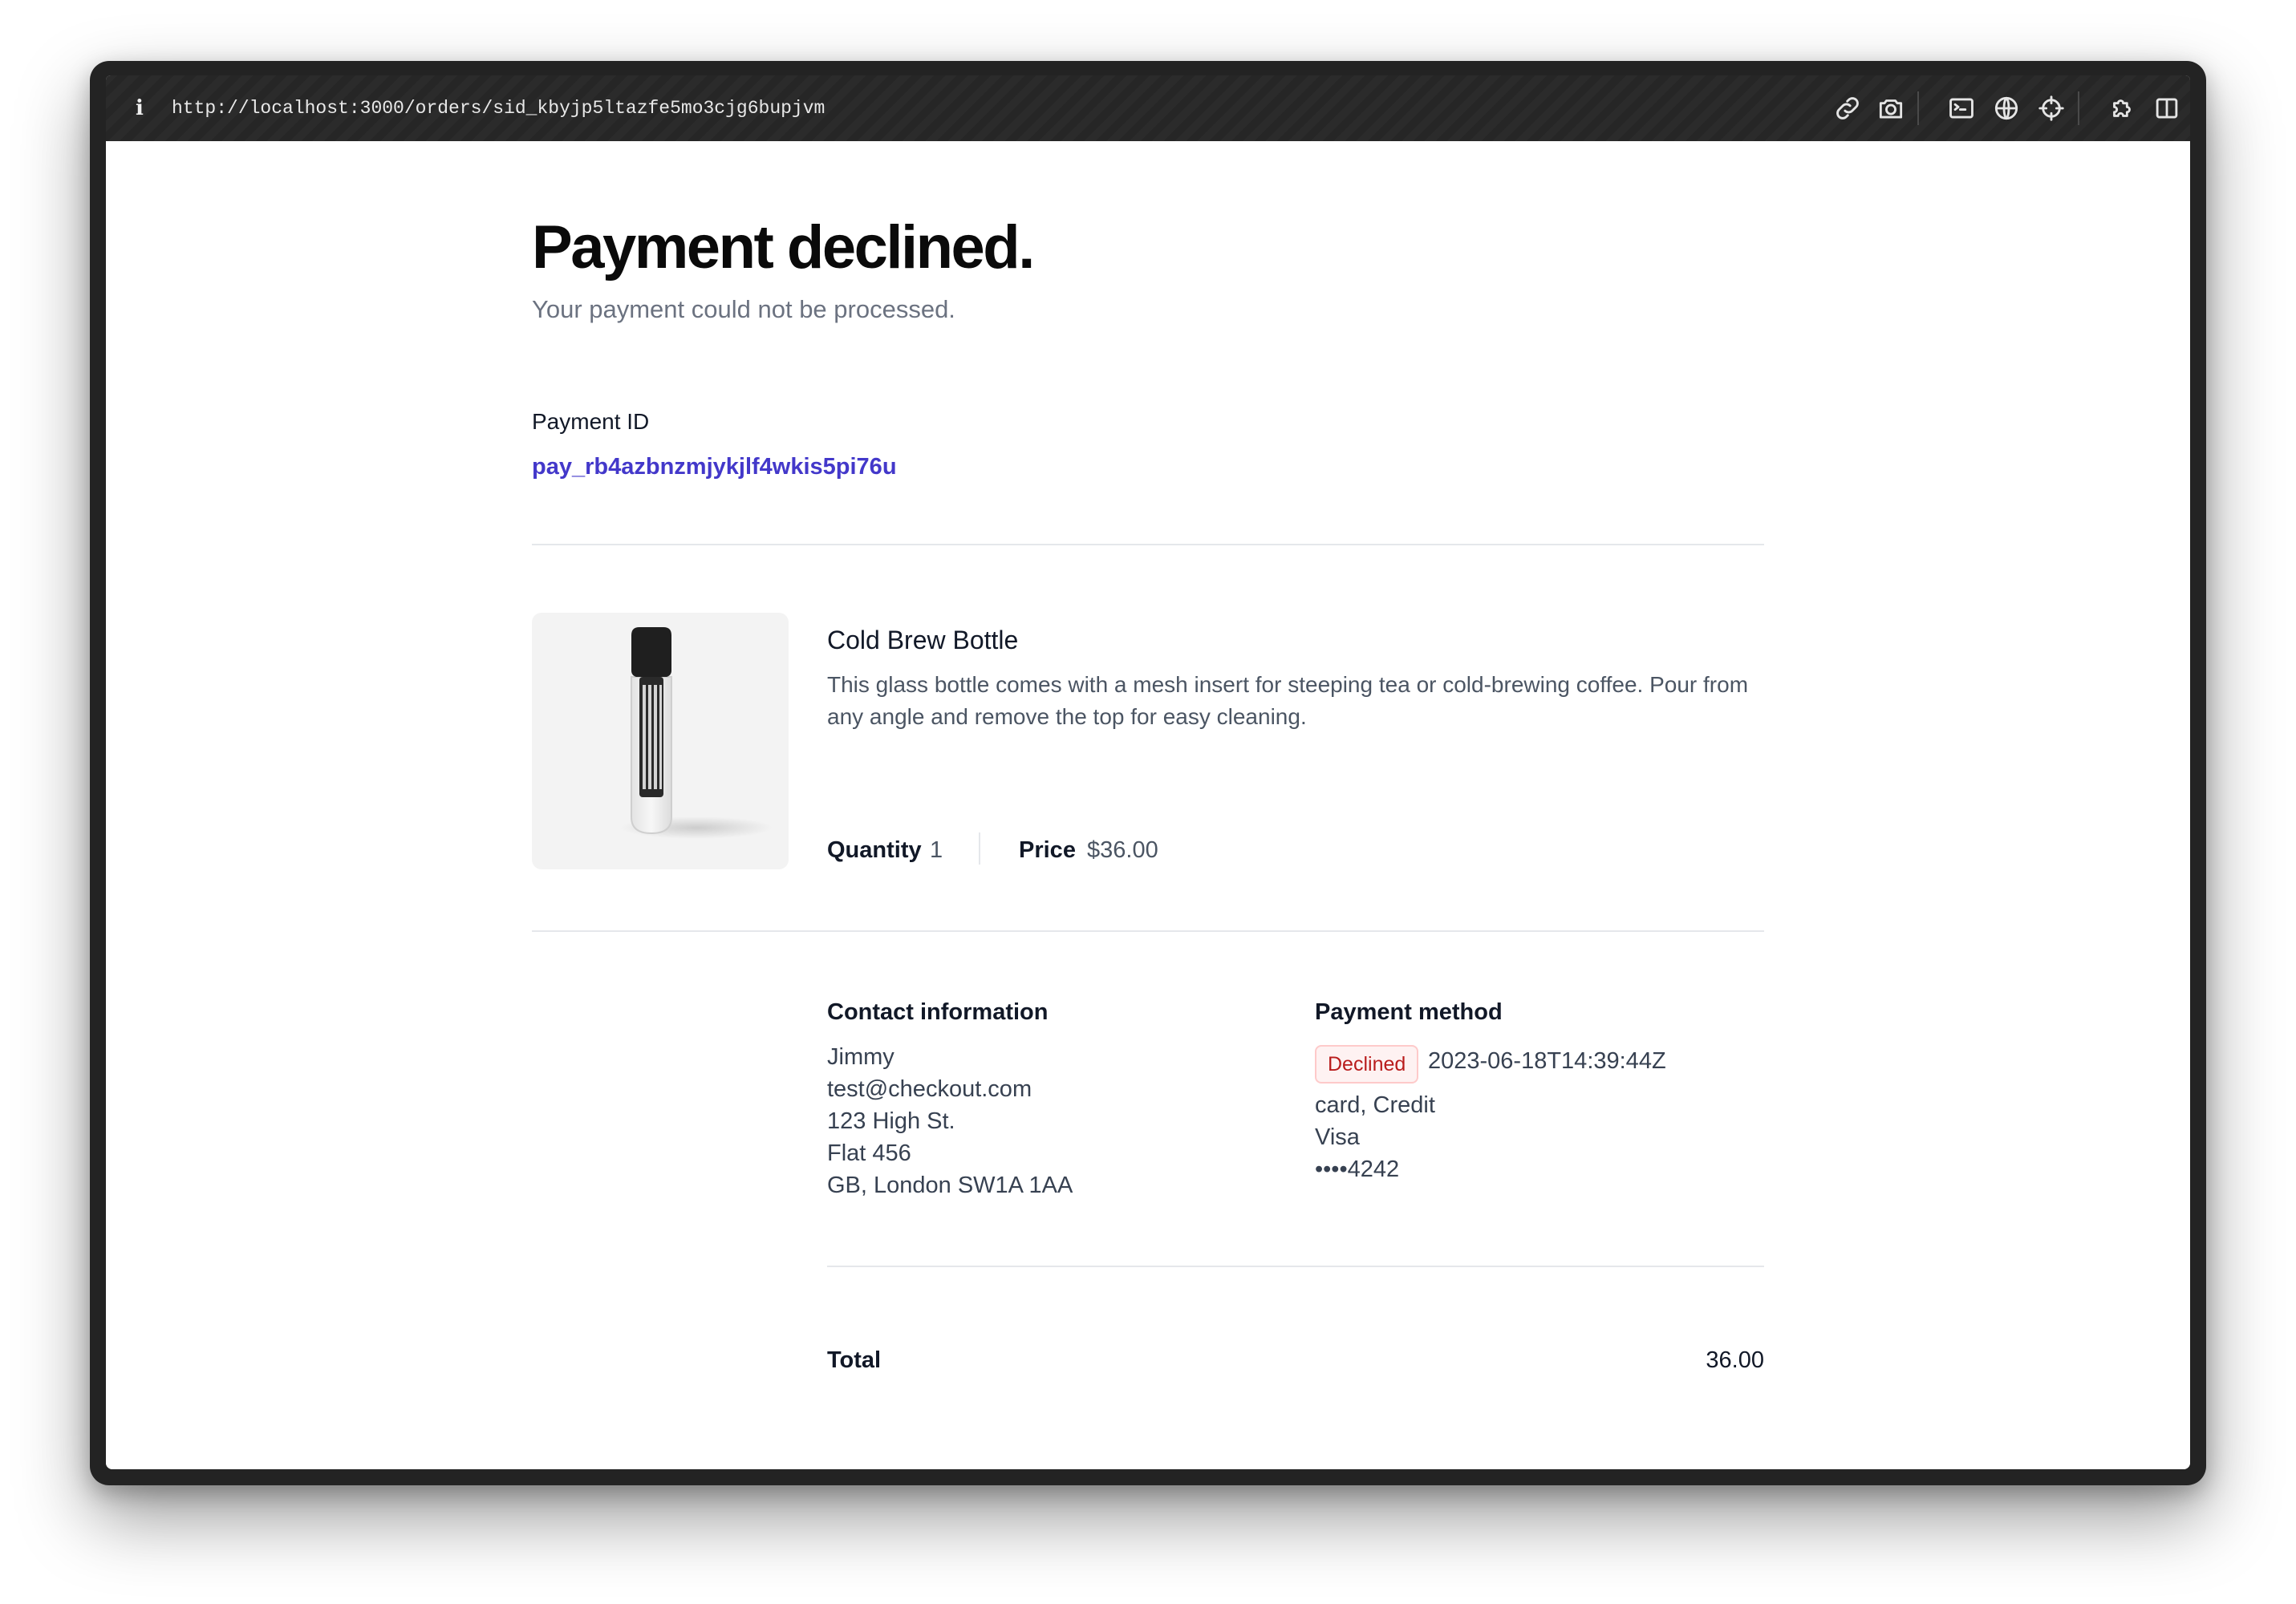  I want to click on globe-icon, so click(2006, 109).